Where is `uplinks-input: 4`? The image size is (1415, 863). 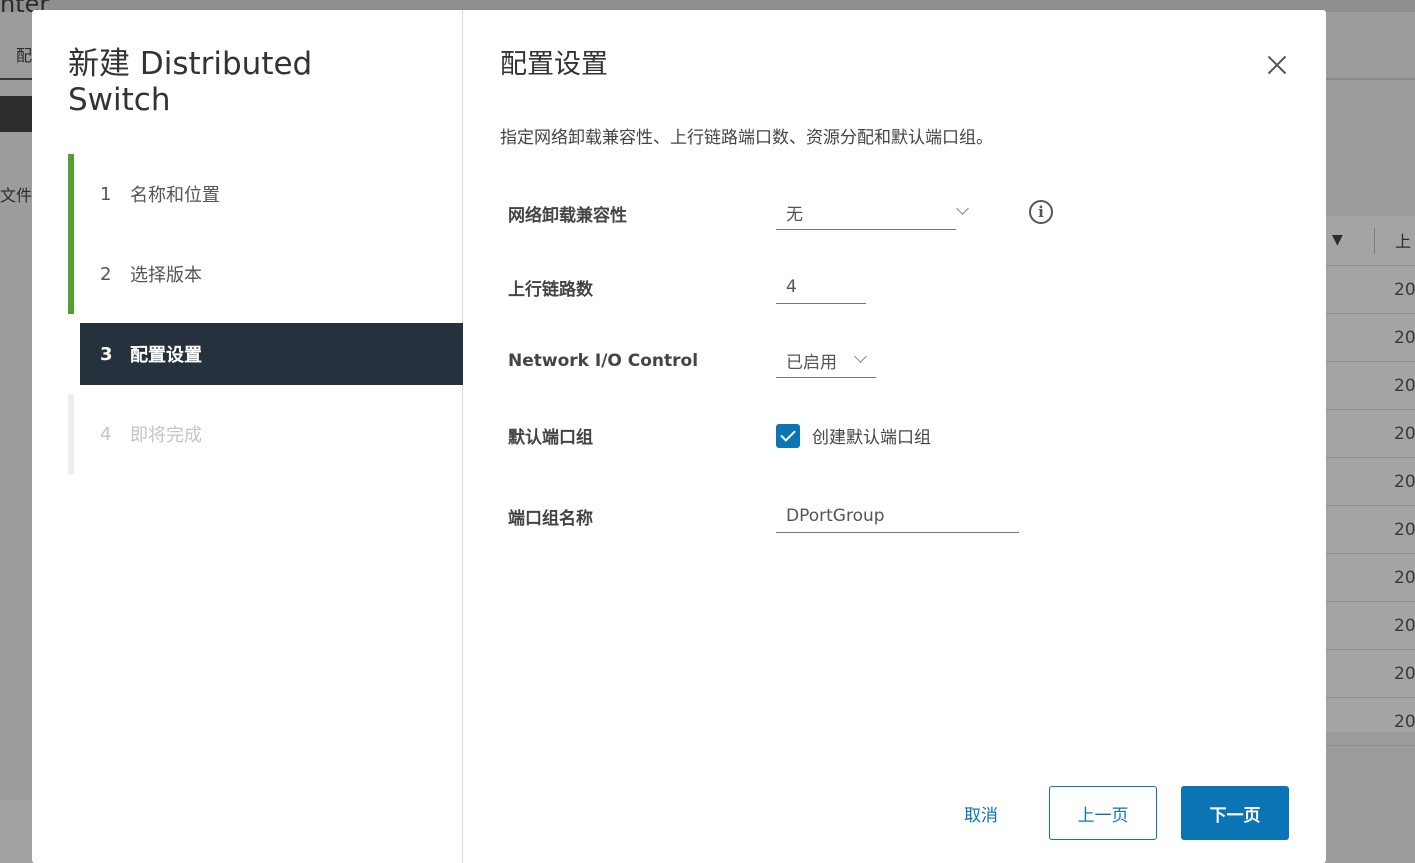
uplinks-input: 4 is located at coordinates (821, 287).